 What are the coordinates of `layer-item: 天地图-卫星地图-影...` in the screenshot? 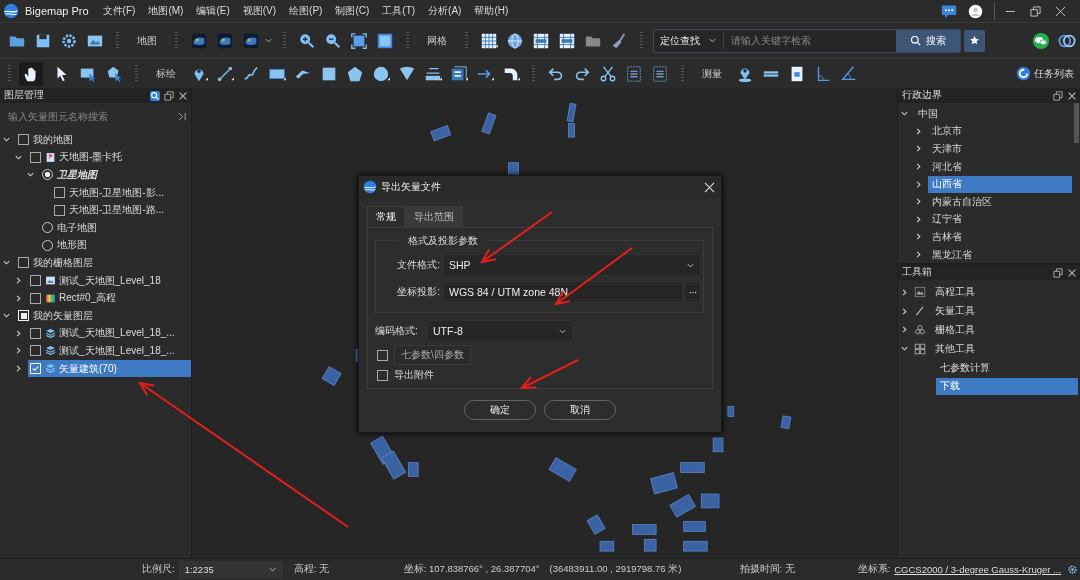 It's located at (121, 193).